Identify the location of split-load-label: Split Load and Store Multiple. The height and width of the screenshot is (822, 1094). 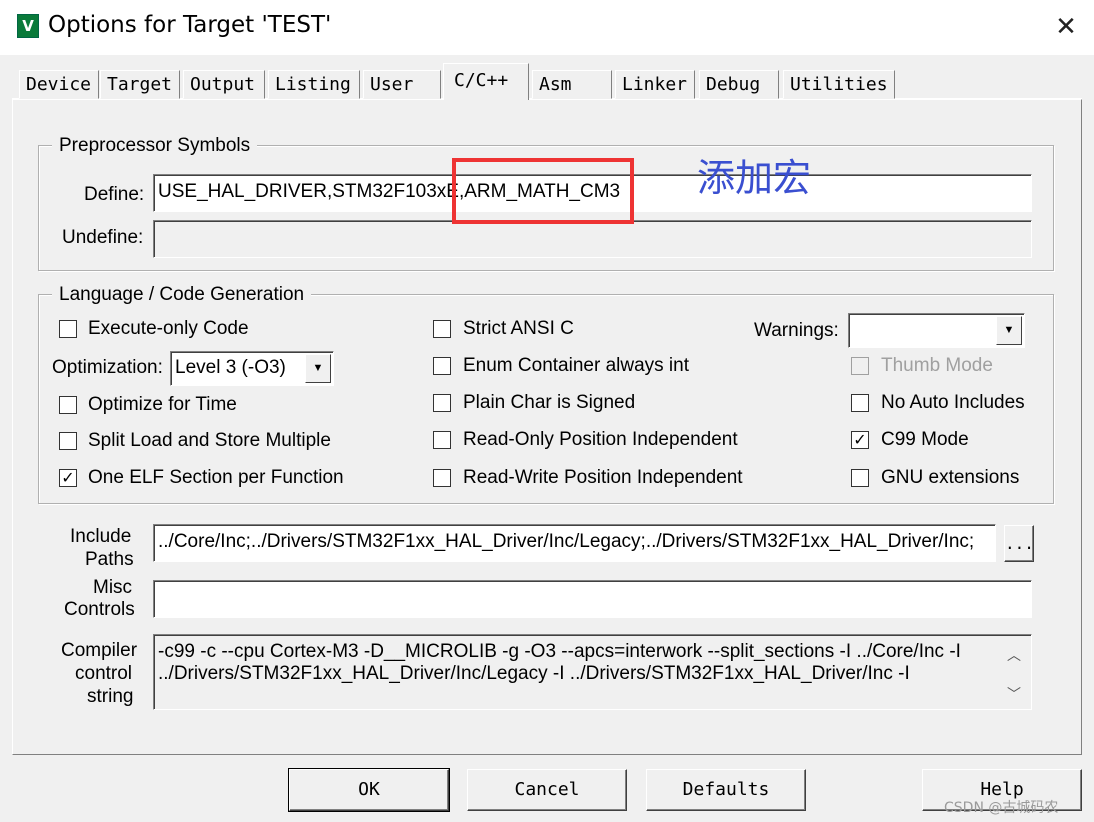
(209, 440).